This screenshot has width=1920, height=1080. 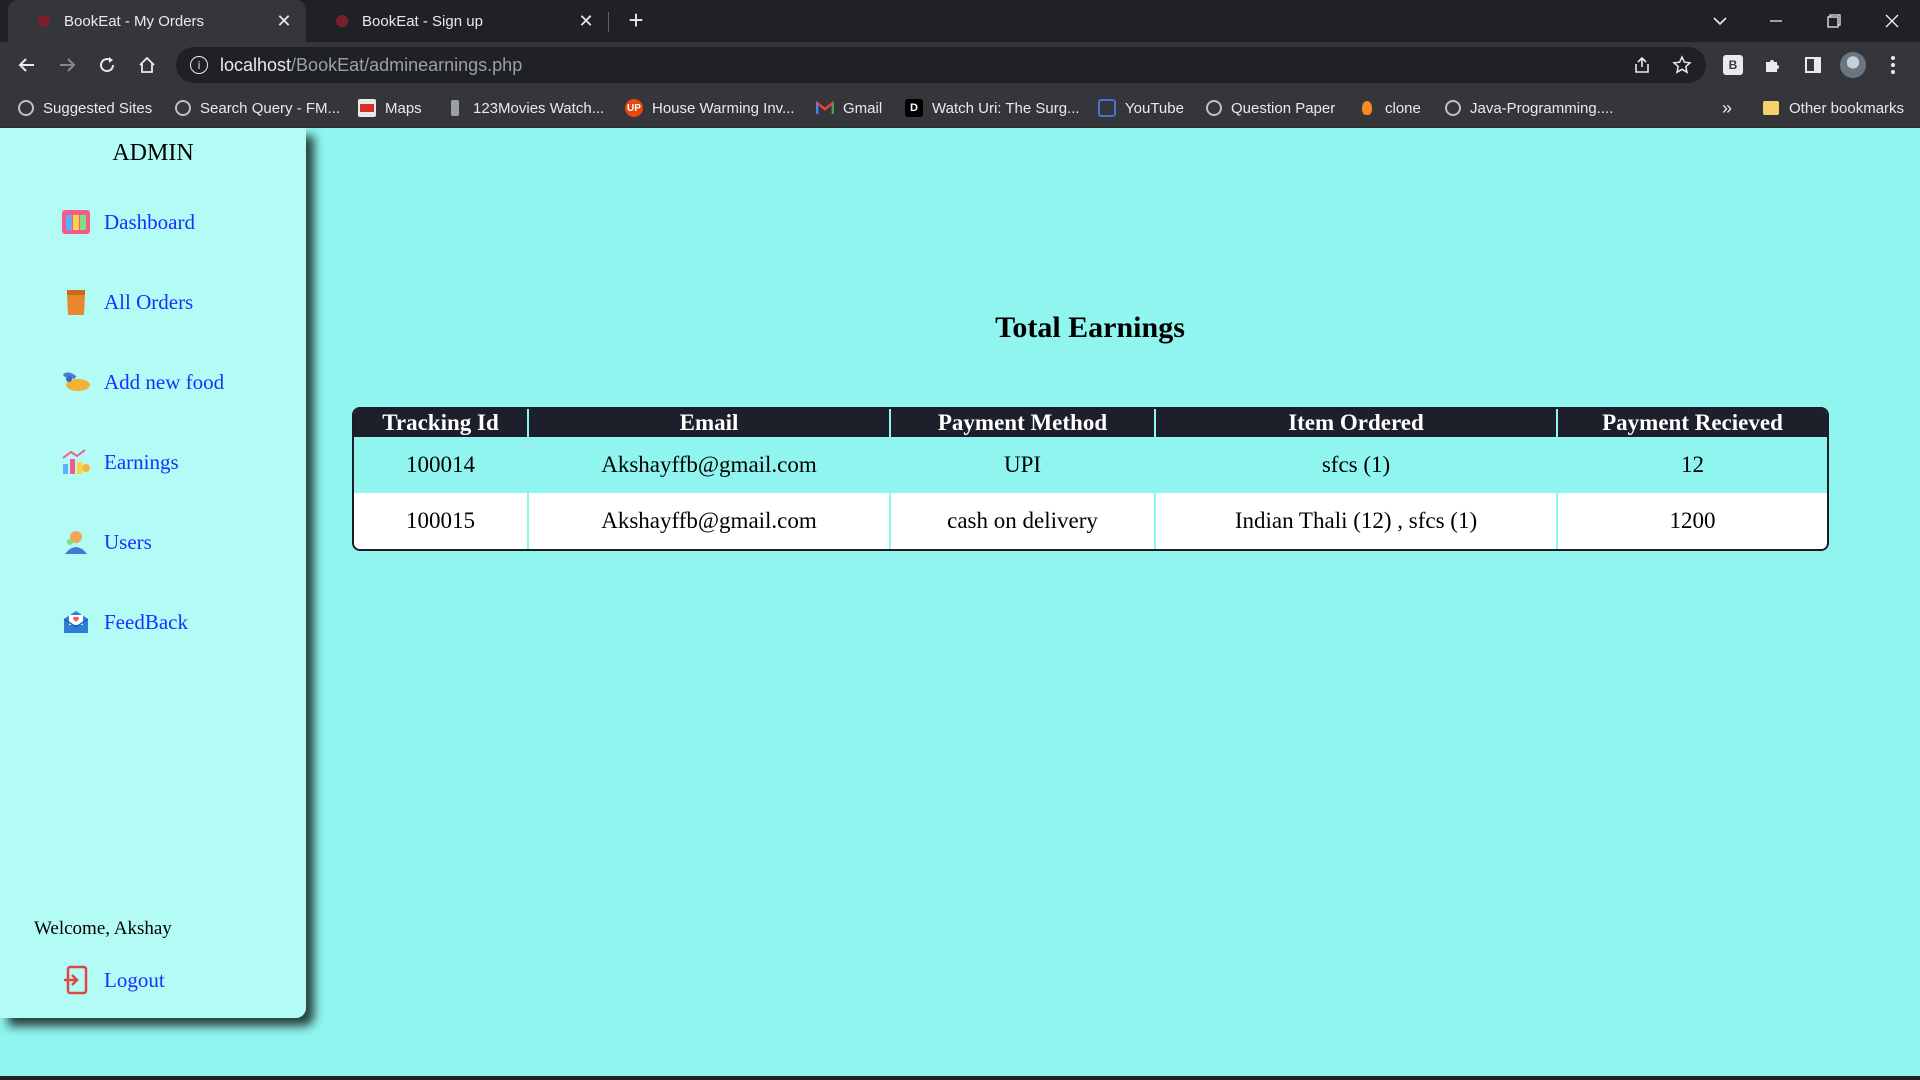 What do you see at coordinates (1355, 423) in the screenshot?
I see `column-header-item-ordered: Item Ordered` at bounding box center [1355, 423].